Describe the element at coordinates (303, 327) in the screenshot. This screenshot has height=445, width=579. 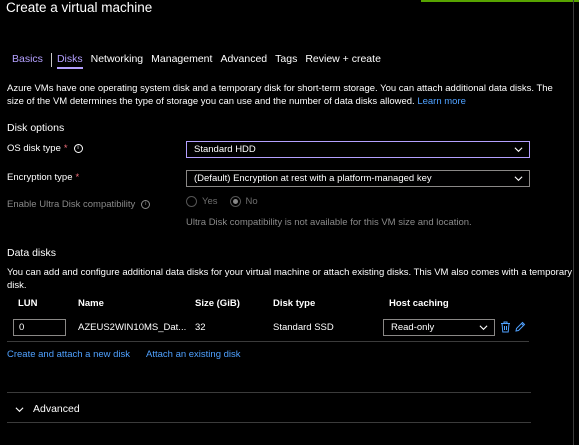
I see `disk-type-value: Standard SSD` at that location.